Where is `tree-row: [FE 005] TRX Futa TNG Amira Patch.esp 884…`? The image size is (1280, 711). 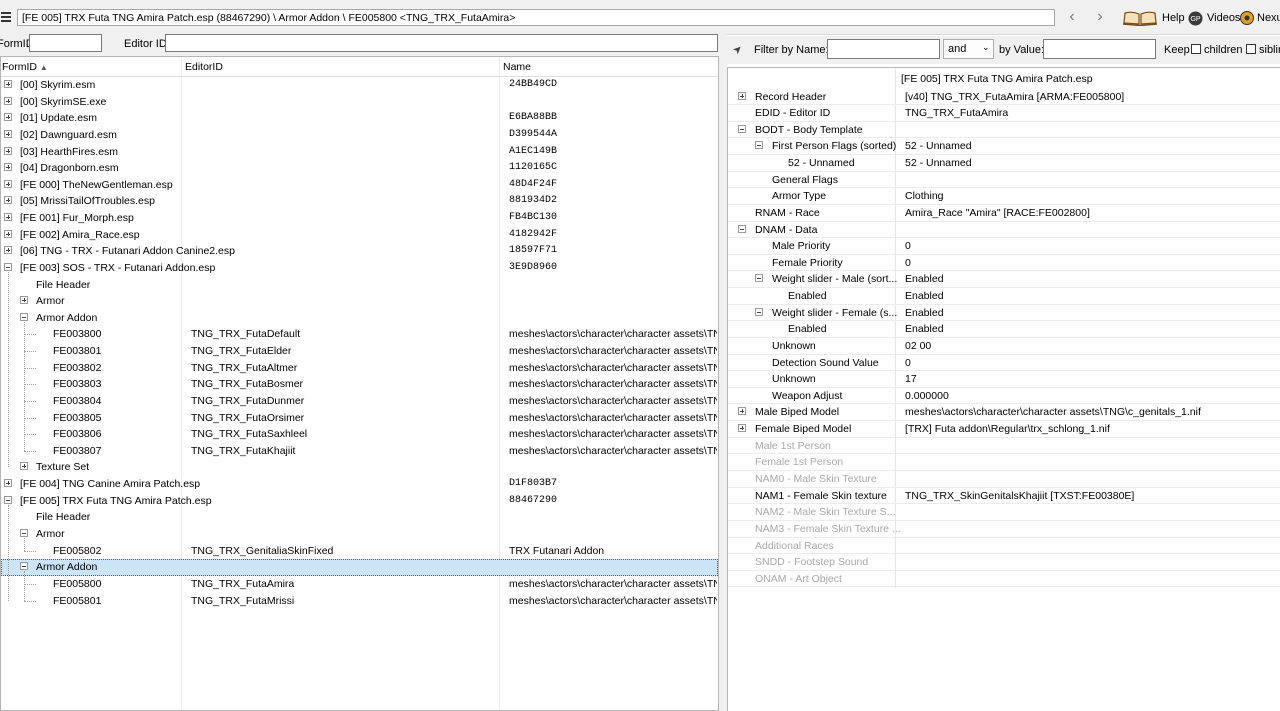
tree-row: [FE 005] TRX Futa TNG Amira Patch.esp 884… is located at coordinates (359, 501).